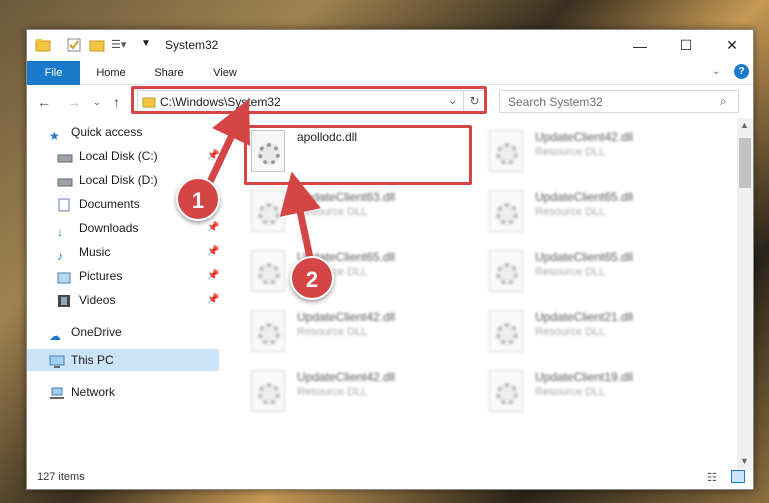 The height and width of the screenshot is (503, 769). Describe the element at coordinates (300, 215) in the screenshot. I see `arrow-to-file` at that location.